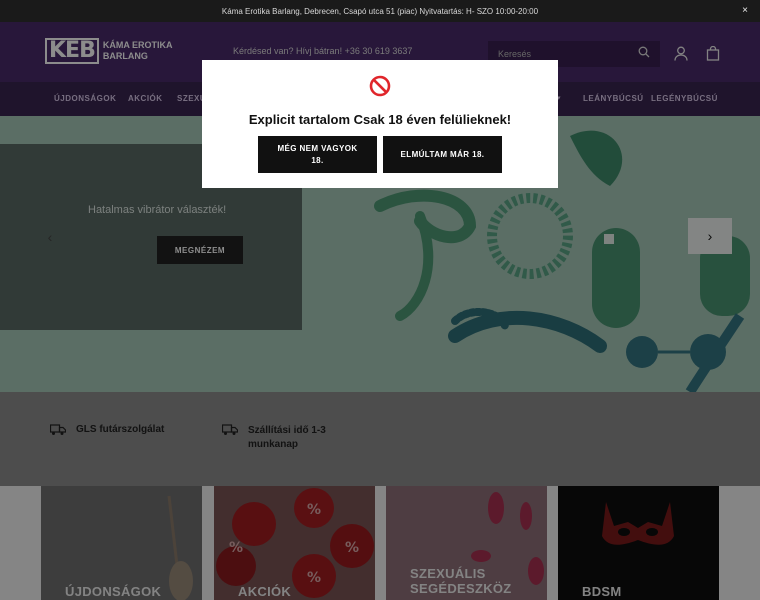  What do you see at coordinates (317, 160) in the screenshot?
I see `decline-line-2: 18.` at bounding box center [317, 160].